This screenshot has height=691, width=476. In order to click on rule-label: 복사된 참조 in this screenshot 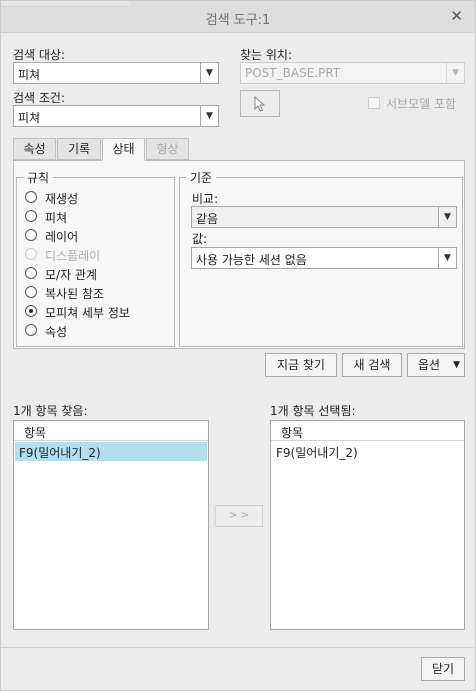, I will do `click(75, 294)`.